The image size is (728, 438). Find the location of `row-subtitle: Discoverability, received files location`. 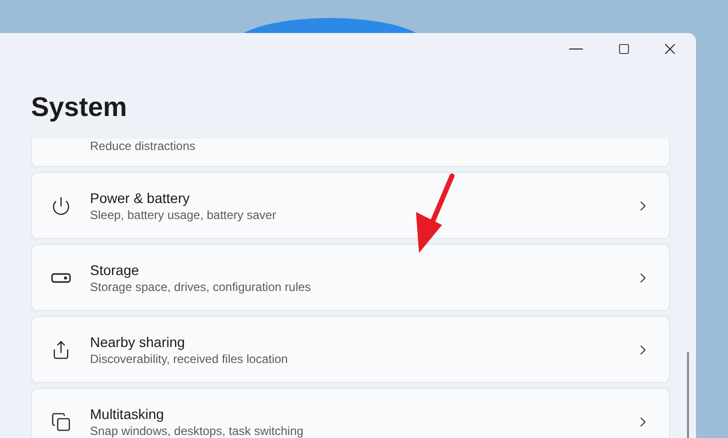

row-subtitle: Discoverability, received files location is located at coordinates (189, 359).